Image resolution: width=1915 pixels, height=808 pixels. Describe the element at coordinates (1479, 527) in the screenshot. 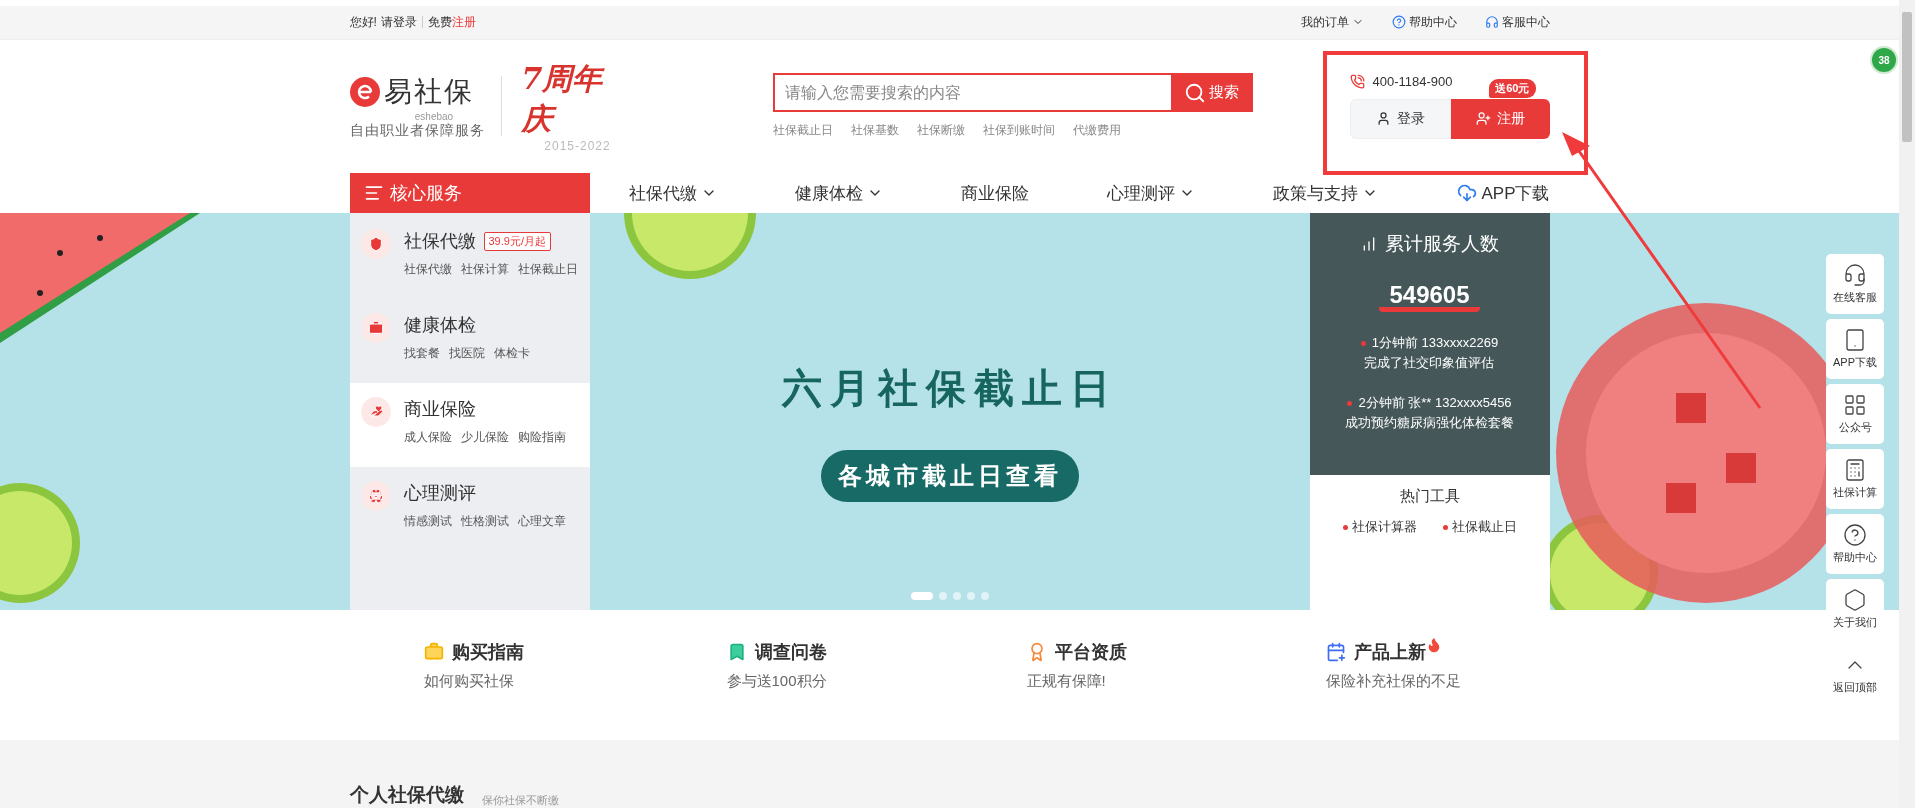

I see `tool-link: 社保截止日` at that location.